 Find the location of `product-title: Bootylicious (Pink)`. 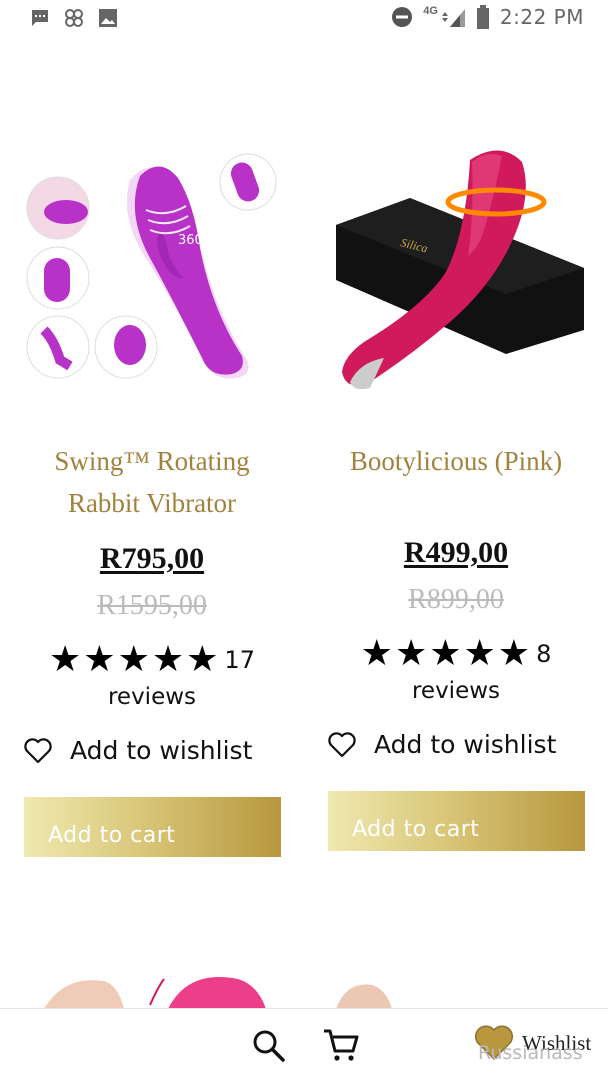

product-title: Bootylicious (Pink) is located at coordinates (456, 461).